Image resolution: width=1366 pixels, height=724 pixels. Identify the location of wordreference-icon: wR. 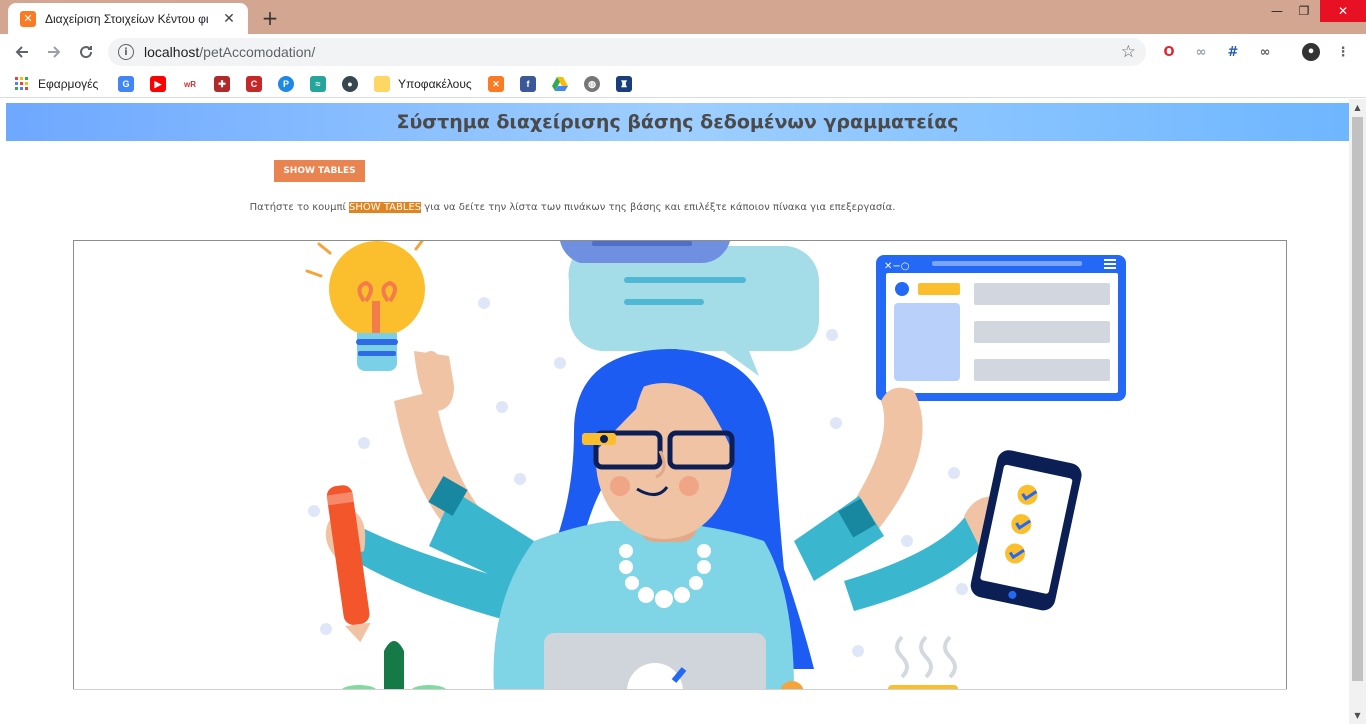
(190, 84).